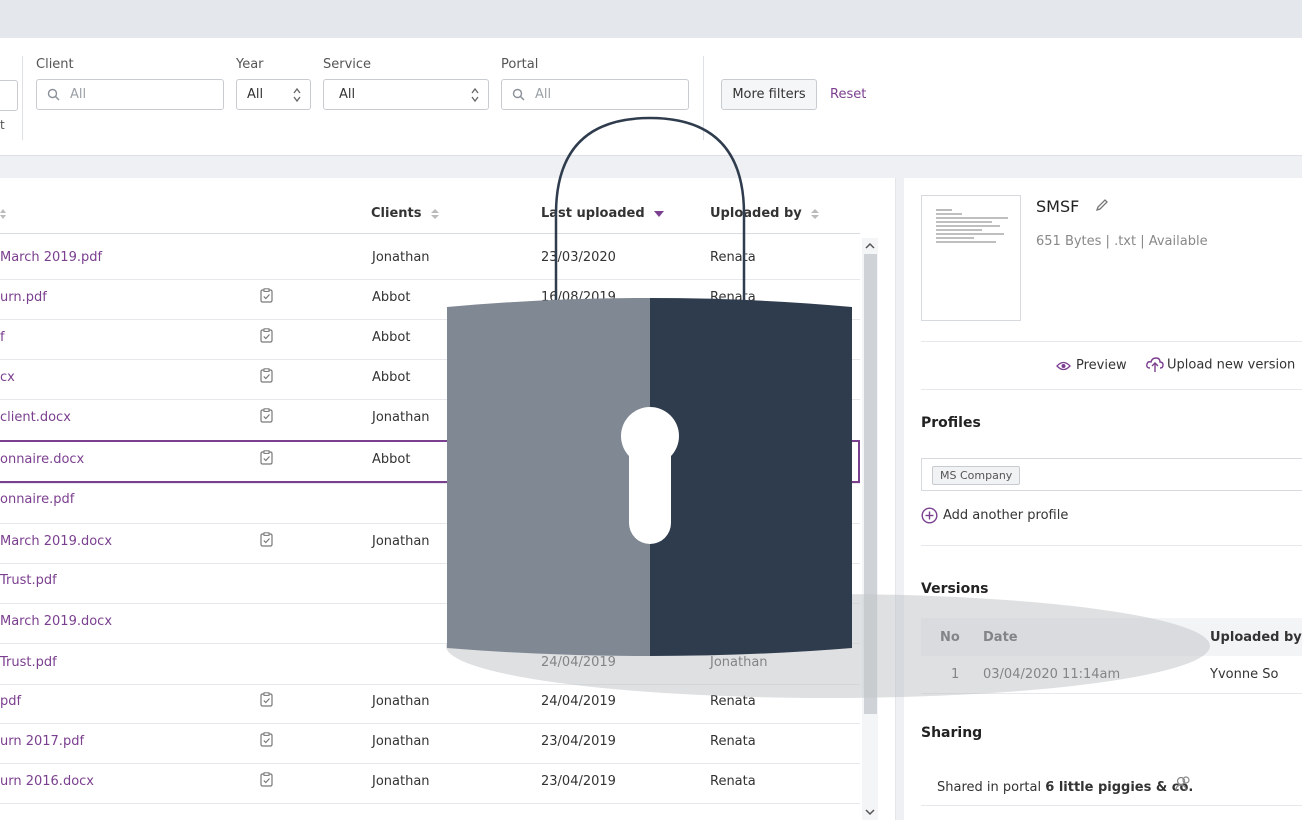 This screenshot has width=1302, height=820. I want to click on add-another-profile-link: Add another profile, so click(994, 515).